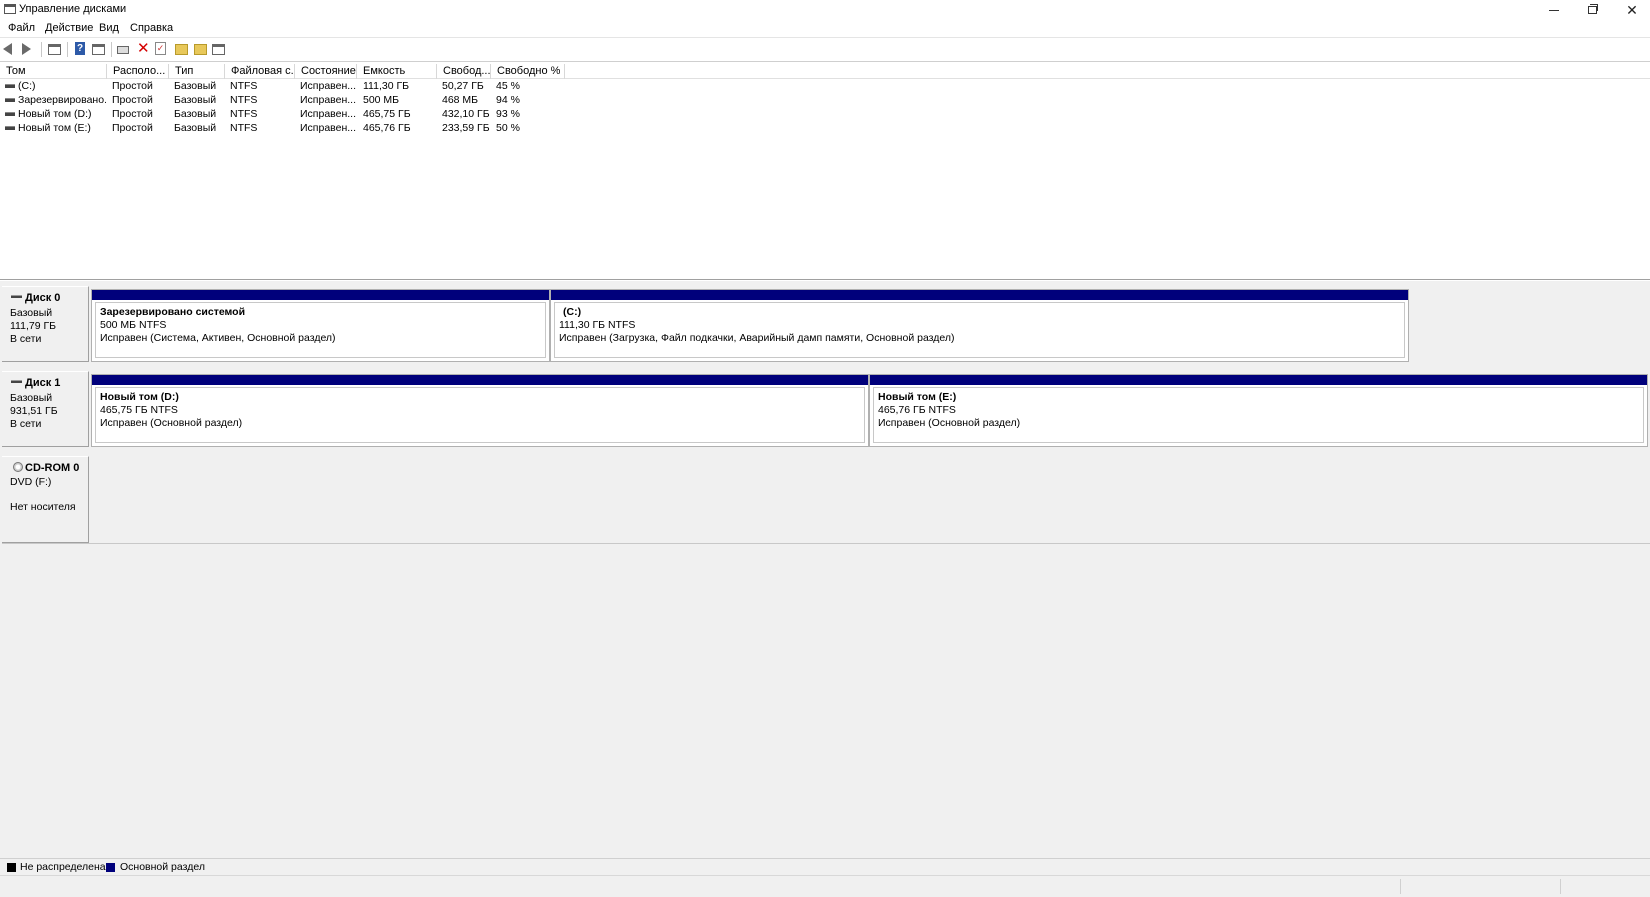 The image size is (1650, 897). What do you see at coordinates (508, 114) in the screenshot?
I see `volume-free-percent: 93 %` at bounding box center [508, 114].